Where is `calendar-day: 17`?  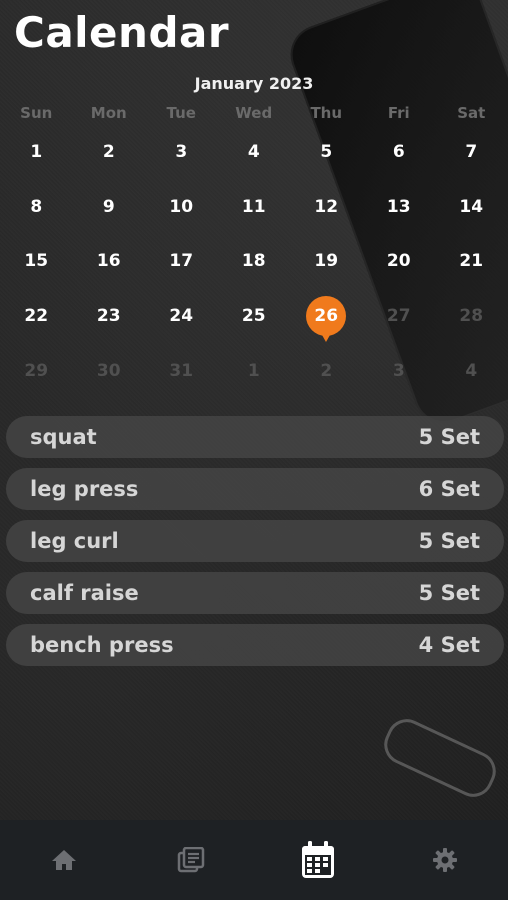
calendar-day: 17 is located at coordinates (181, 261).